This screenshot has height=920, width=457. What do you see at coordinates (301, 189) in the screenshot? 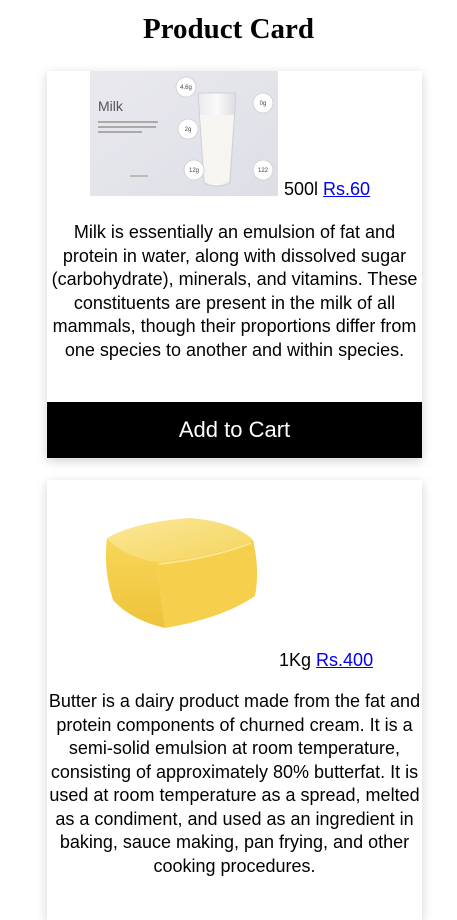
I see `milk-quantity: 500l` at bounding box center [301, 189].